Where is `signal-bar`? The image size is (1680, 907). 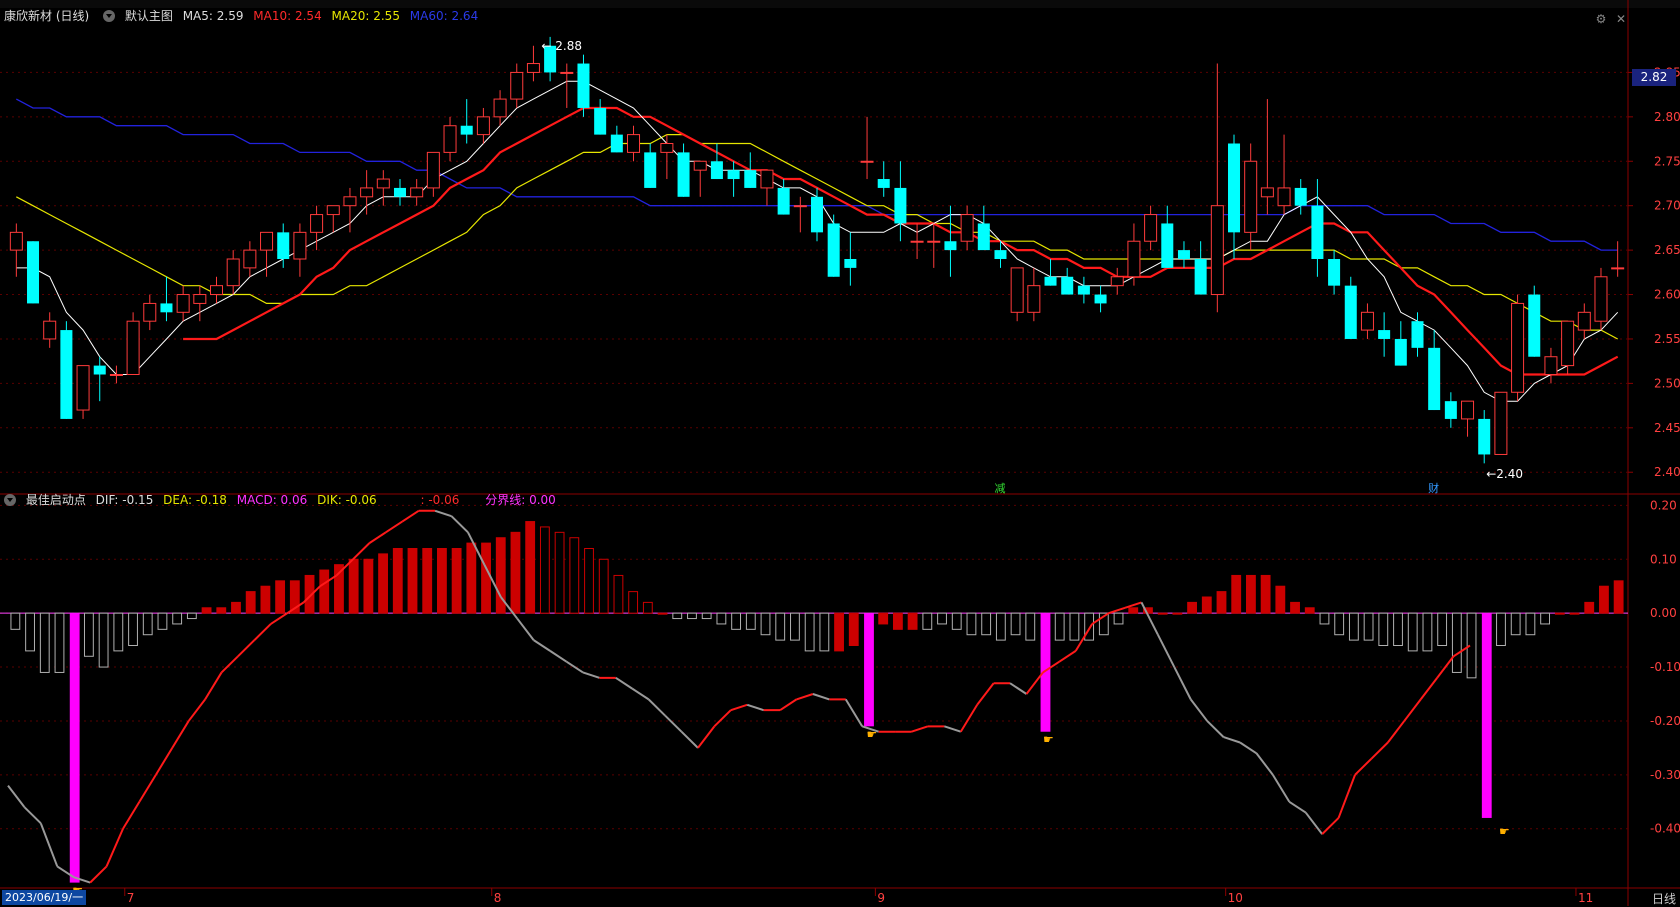 signal-bar is located at coordinates (1486, 715).